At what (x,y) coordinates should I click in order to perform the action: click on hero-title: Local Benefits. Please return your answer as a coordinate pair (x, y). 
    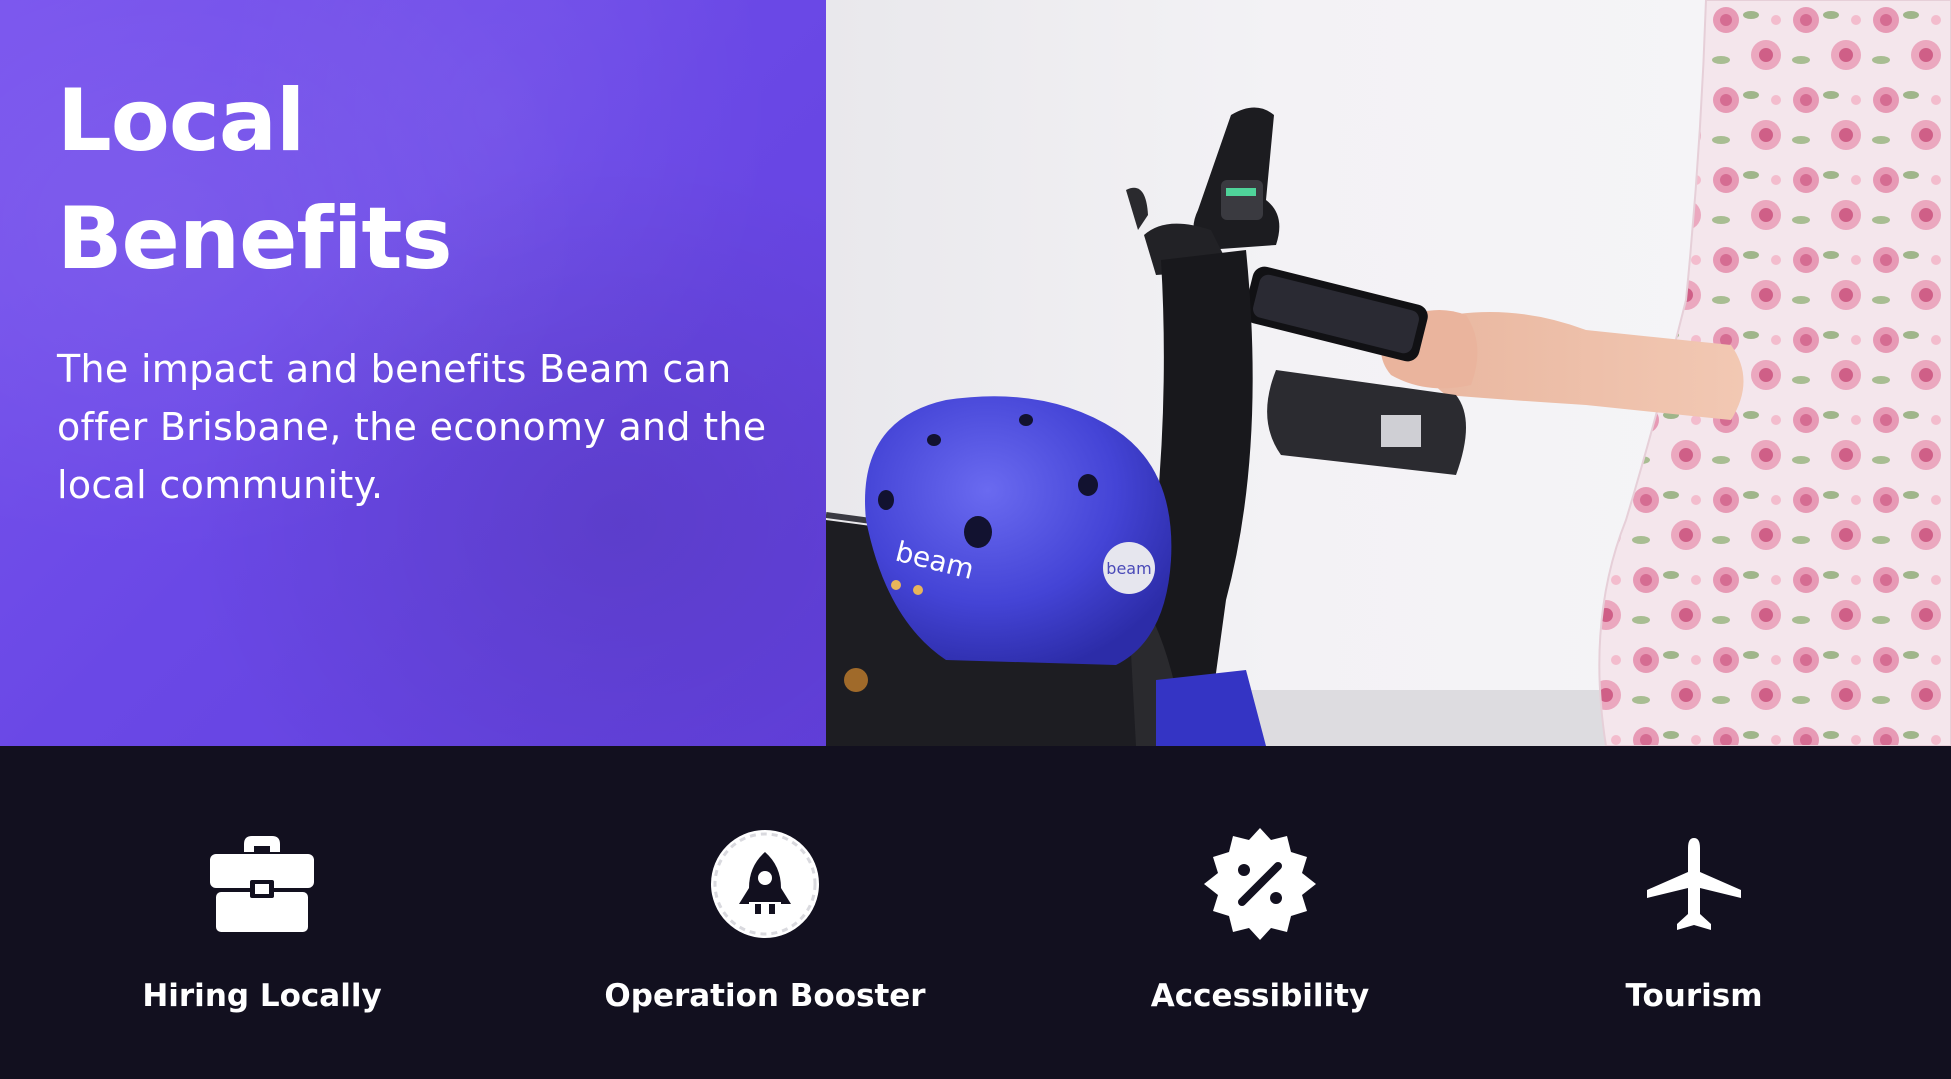
    Looking at the image, I should click on (255, 180).